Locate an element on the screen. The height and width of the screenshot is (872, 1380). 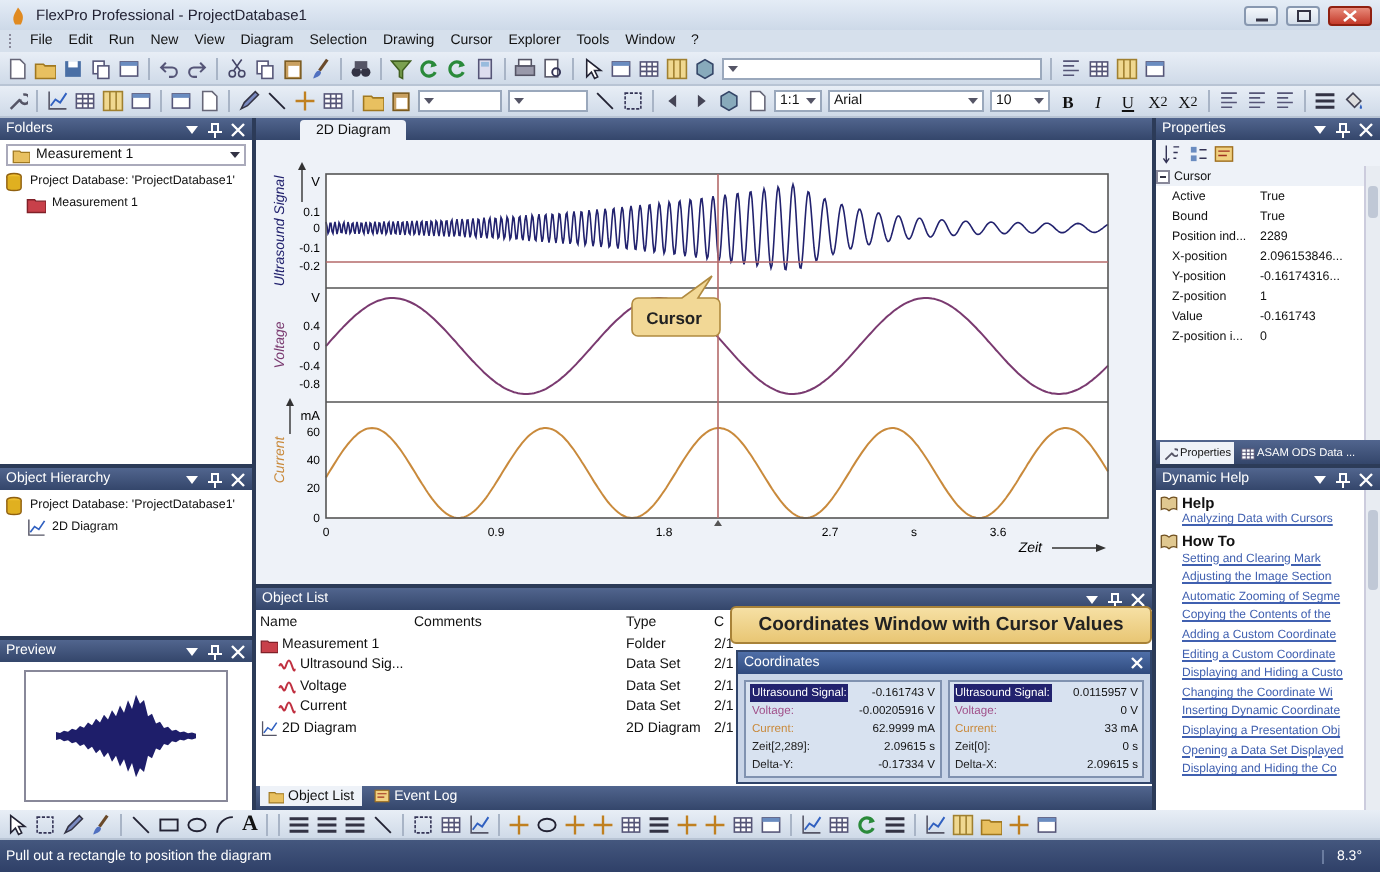
print-preview-icon is located at coordinates (553, 68).